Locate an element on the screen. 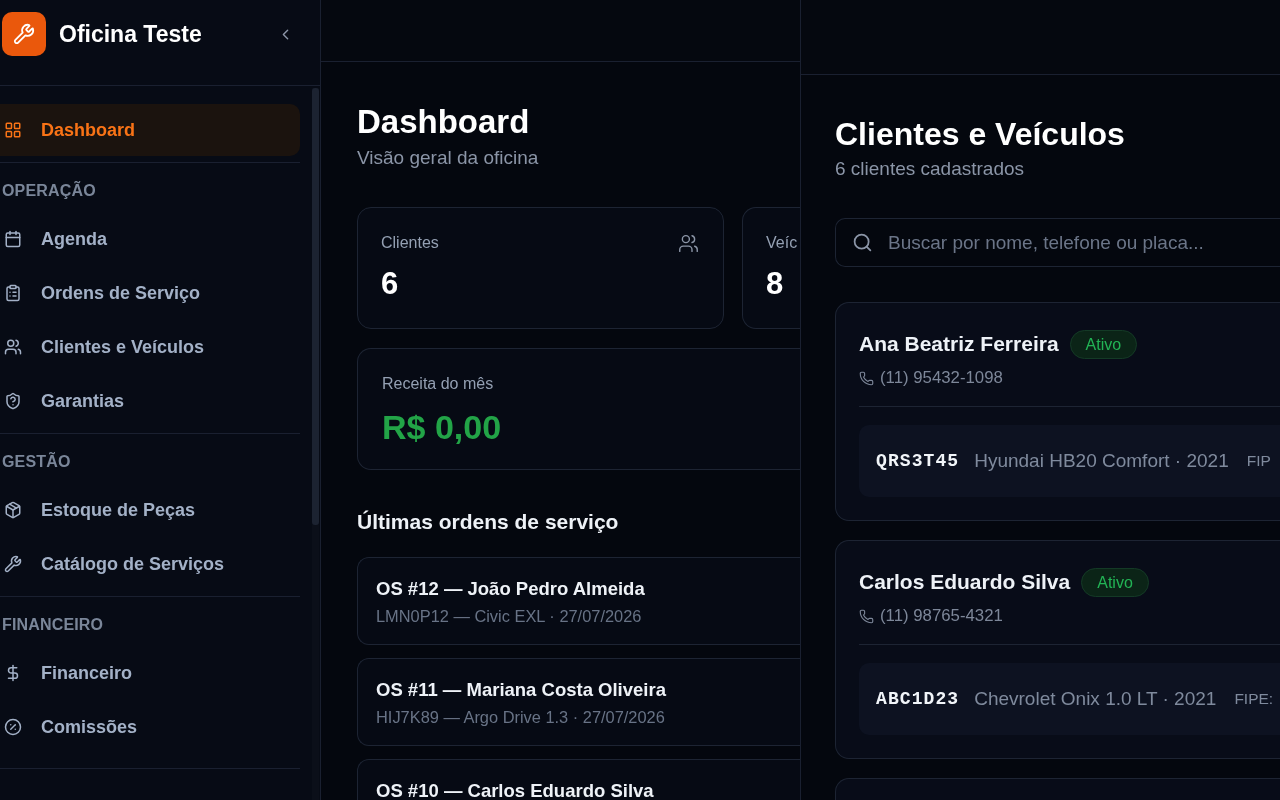 The image size is (1280, 800). page-subtitle: Visão geral da oficina is located at coordinates (448, 158).